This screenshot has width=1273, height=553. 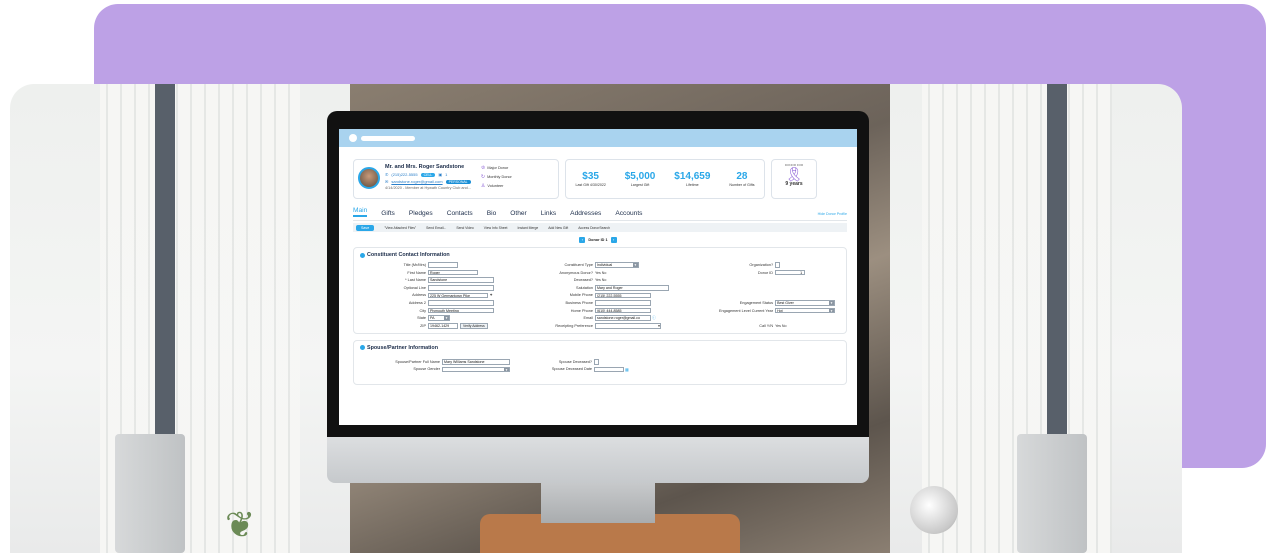 What do you see at coordinates (581, 310) in the screenshot?
I see `field-label: Home Phone` at bounding box center [581, 310].